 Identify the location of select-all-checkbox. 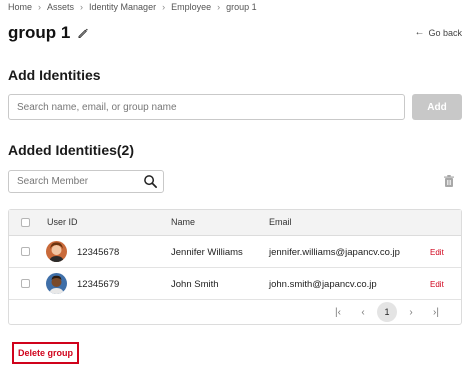
(25, 222).